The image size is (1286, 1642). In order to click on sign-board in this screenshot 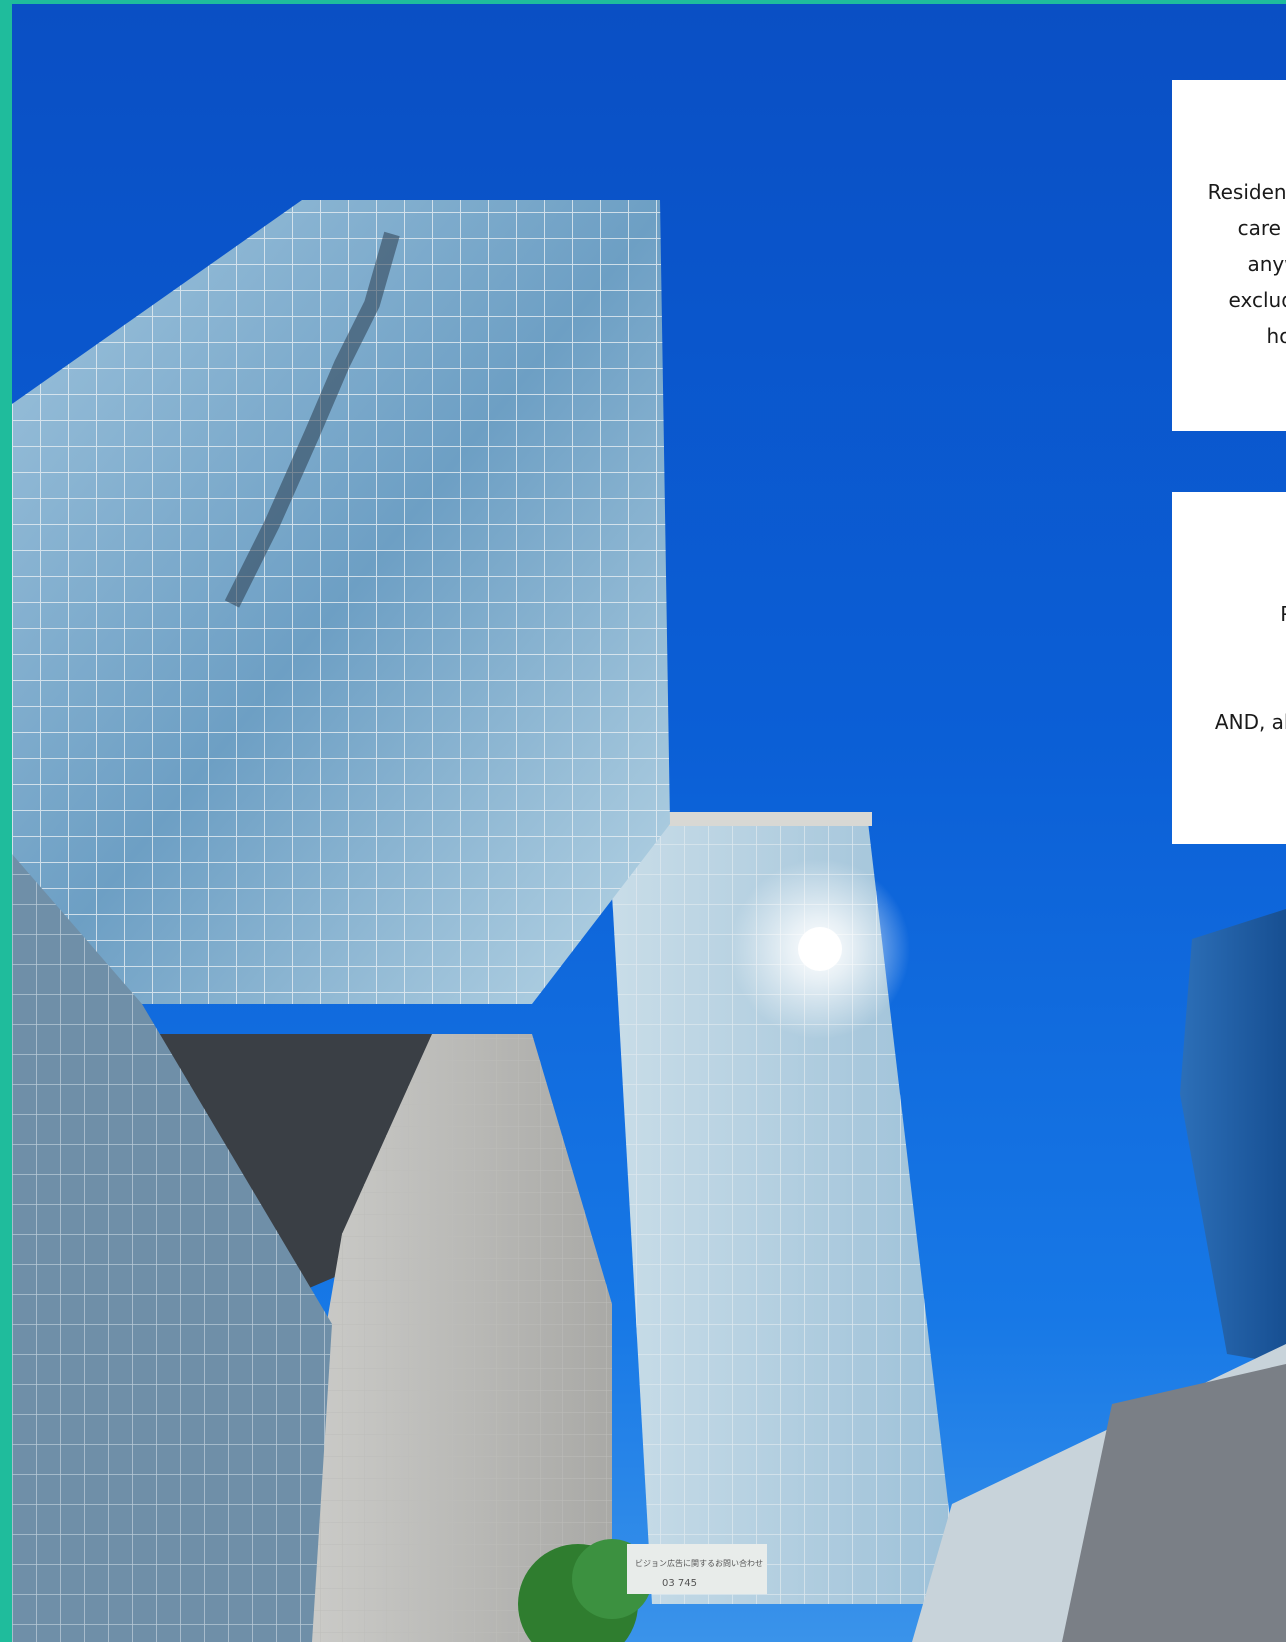, I will do `click(697, 1569)`.